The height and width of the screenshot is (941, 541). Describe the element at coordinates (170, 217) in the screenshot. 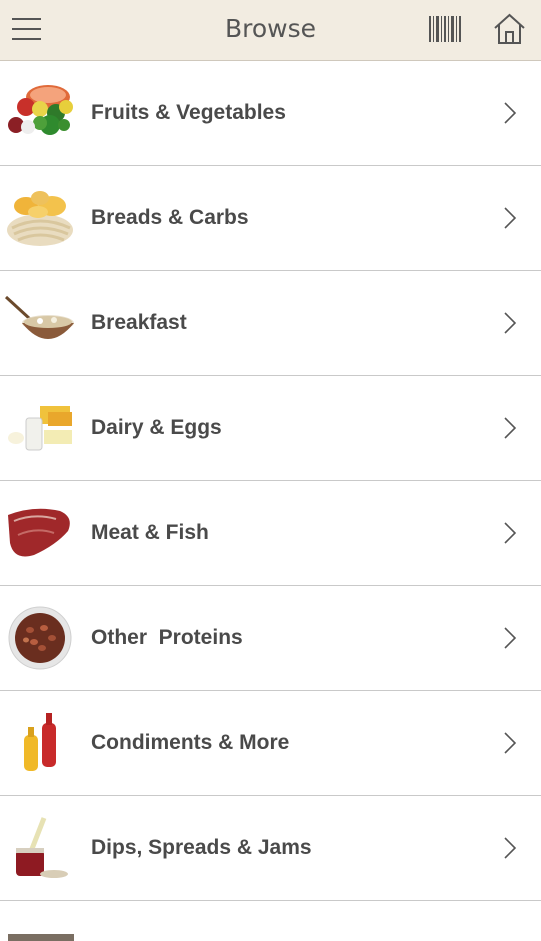

I see `category-label: Breads & Carbs` at that location.